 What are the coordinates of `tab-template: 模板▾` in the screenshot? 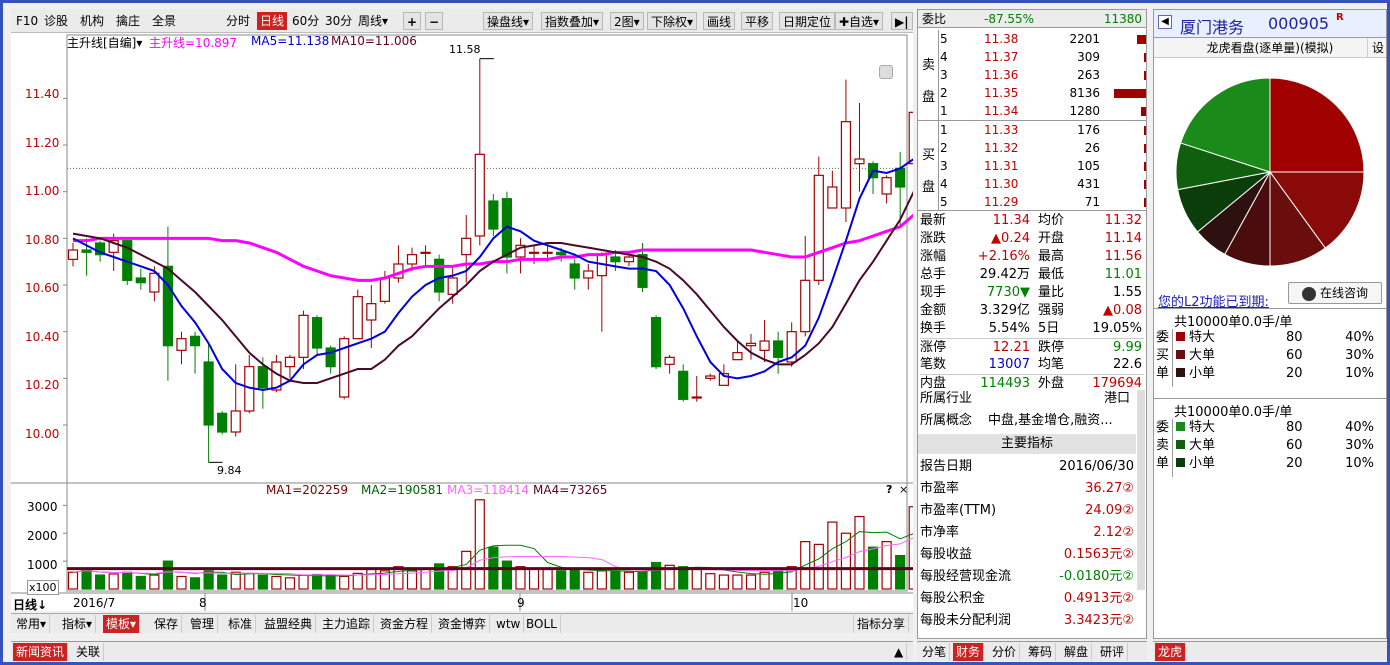 It's located at (122, 624).